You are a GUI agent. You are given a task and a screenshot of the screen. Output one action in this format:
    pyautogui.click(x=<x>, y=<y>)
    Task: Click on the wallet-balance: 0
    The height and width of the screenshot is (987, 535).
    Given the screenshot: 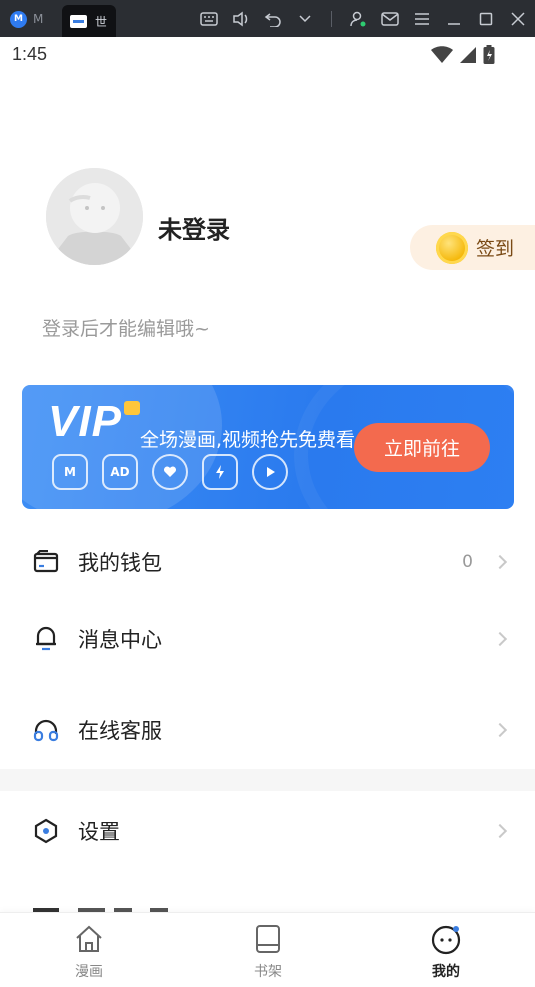 What is the action you would take?
    pyautogui.click(x=467, y=562)
    